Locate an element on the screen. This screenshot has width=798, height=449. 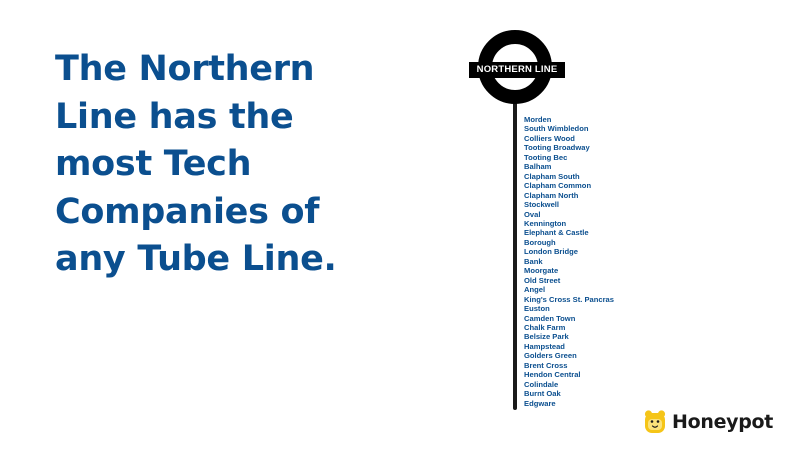
station-name: Moorgate is located at coordinates (541, 271).